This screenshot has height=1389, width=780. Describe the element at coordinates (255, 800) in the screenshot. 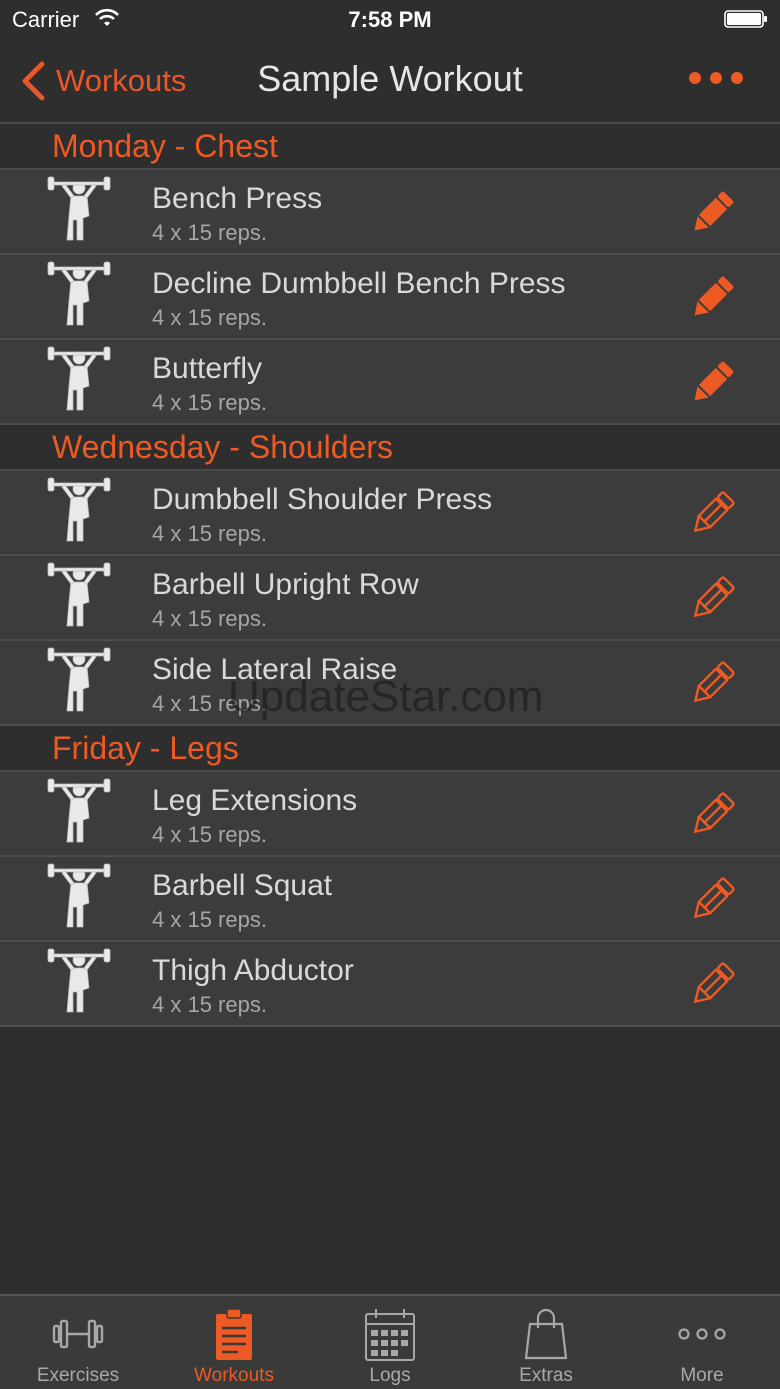

I see `exercise-name: Leg Extensions` at that location.